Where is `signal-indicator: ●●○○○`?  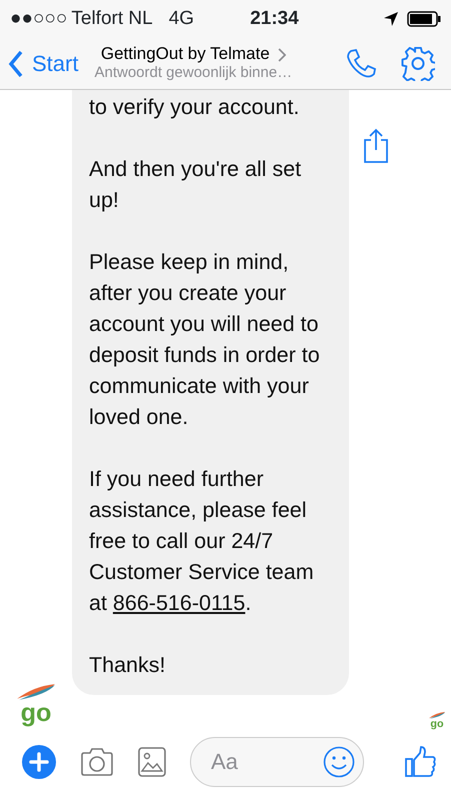
signal-indicator: ●●○○○ is located at coordinates (39, 18).